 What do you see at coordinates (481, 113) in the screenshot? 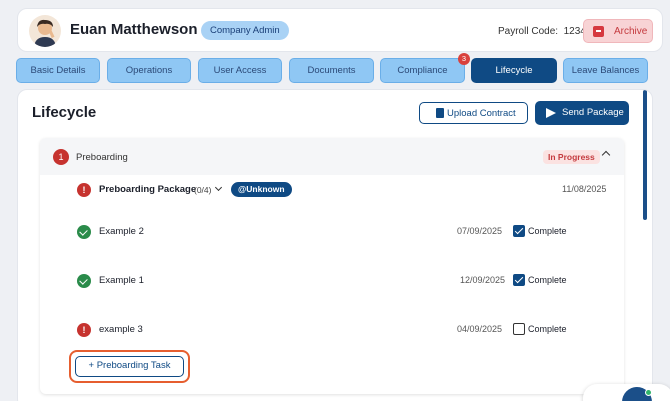
I see `upload-contract-label: Upload Contract` at bounding box center [481, 113].